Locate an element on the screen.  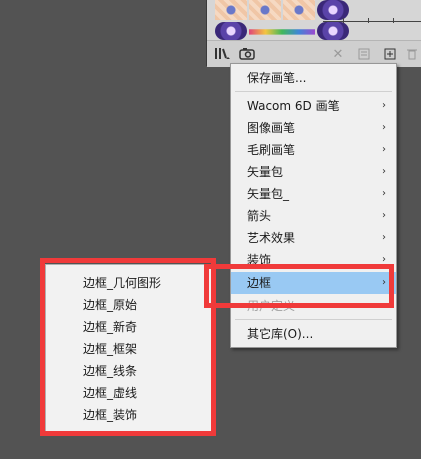
submenu-item-label: 边框_原始 is located at coordinates (110, 305).